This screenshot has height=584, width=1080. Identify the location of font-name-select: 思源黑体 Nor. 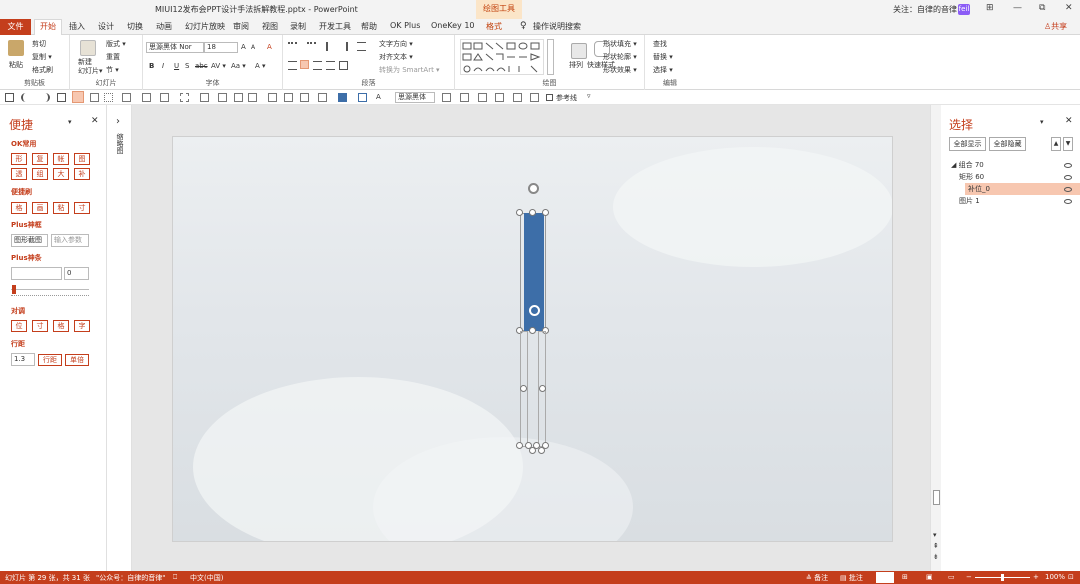
(175, 47).